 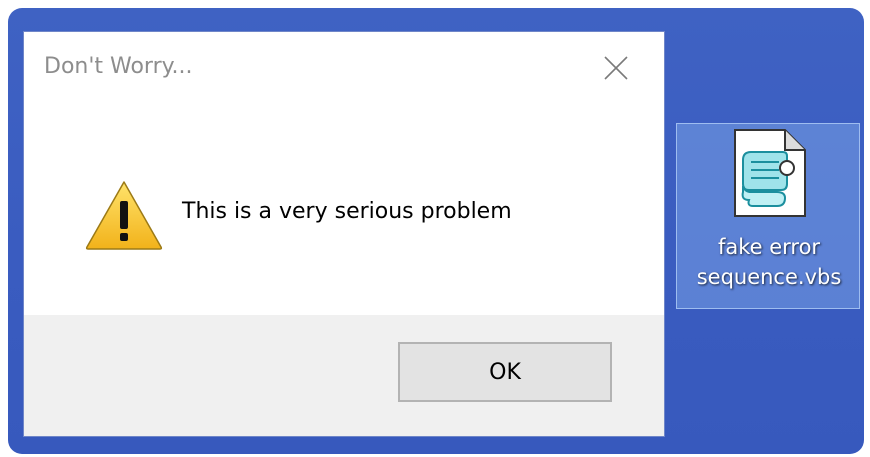 I want to click on desktop-icon-label: fake error sequence.vbs, so click(x=769, y=262).